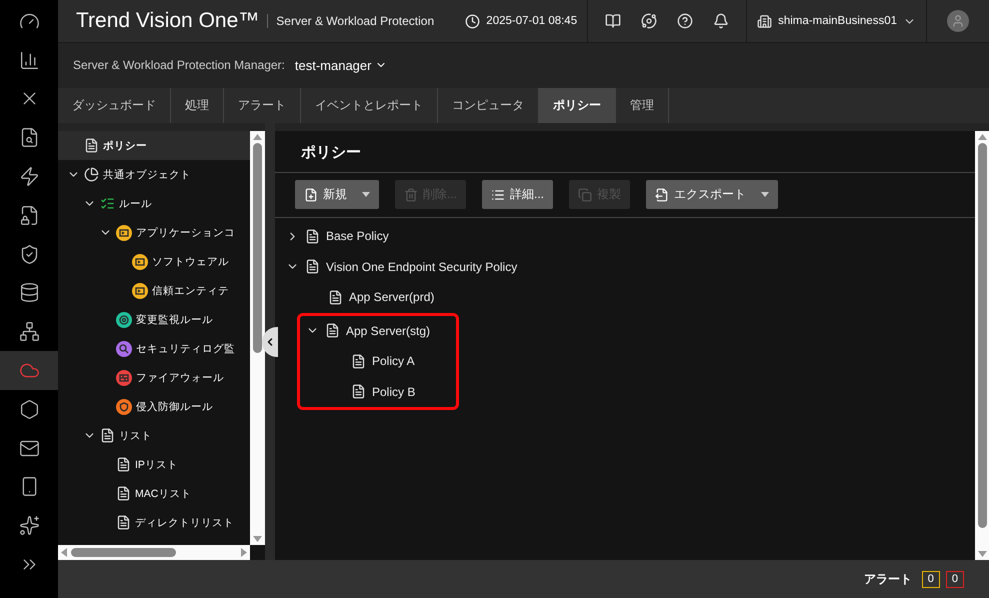 This screenshot has width=989, height=598. Describe the element at coordinates (29, 60) in the screenshot. I see `bar-chart-icon` at that location.